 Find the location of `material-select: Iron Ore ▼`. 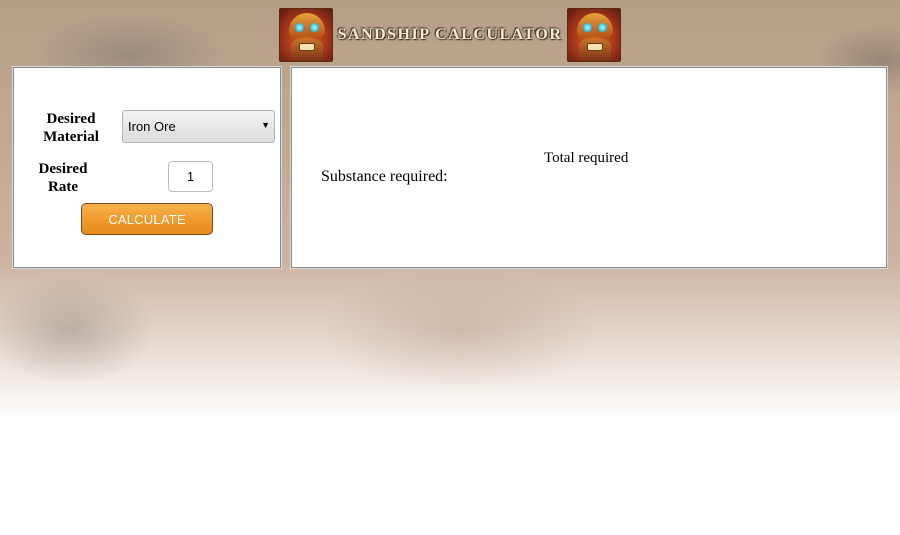

material-select: Iron Ore ▼ is located at coordinates (198, 126).